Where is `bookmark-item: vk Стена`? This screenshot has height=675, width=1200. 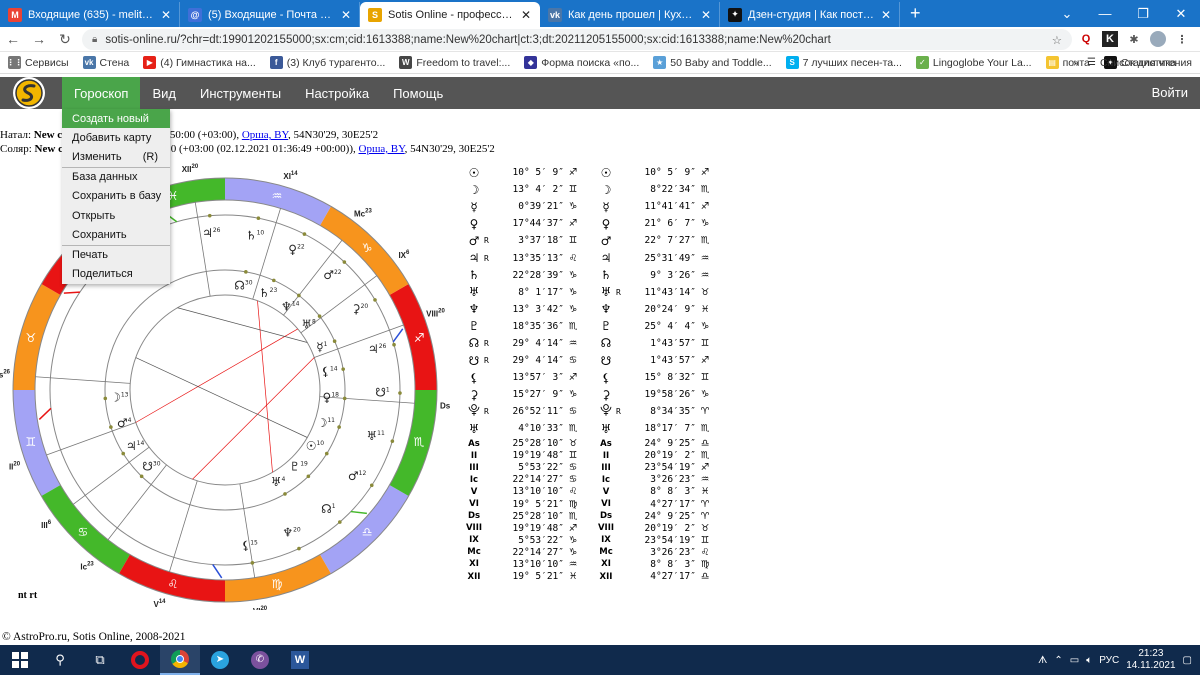 bookmark-item: vk Стена is located at coordinates (105, 62).